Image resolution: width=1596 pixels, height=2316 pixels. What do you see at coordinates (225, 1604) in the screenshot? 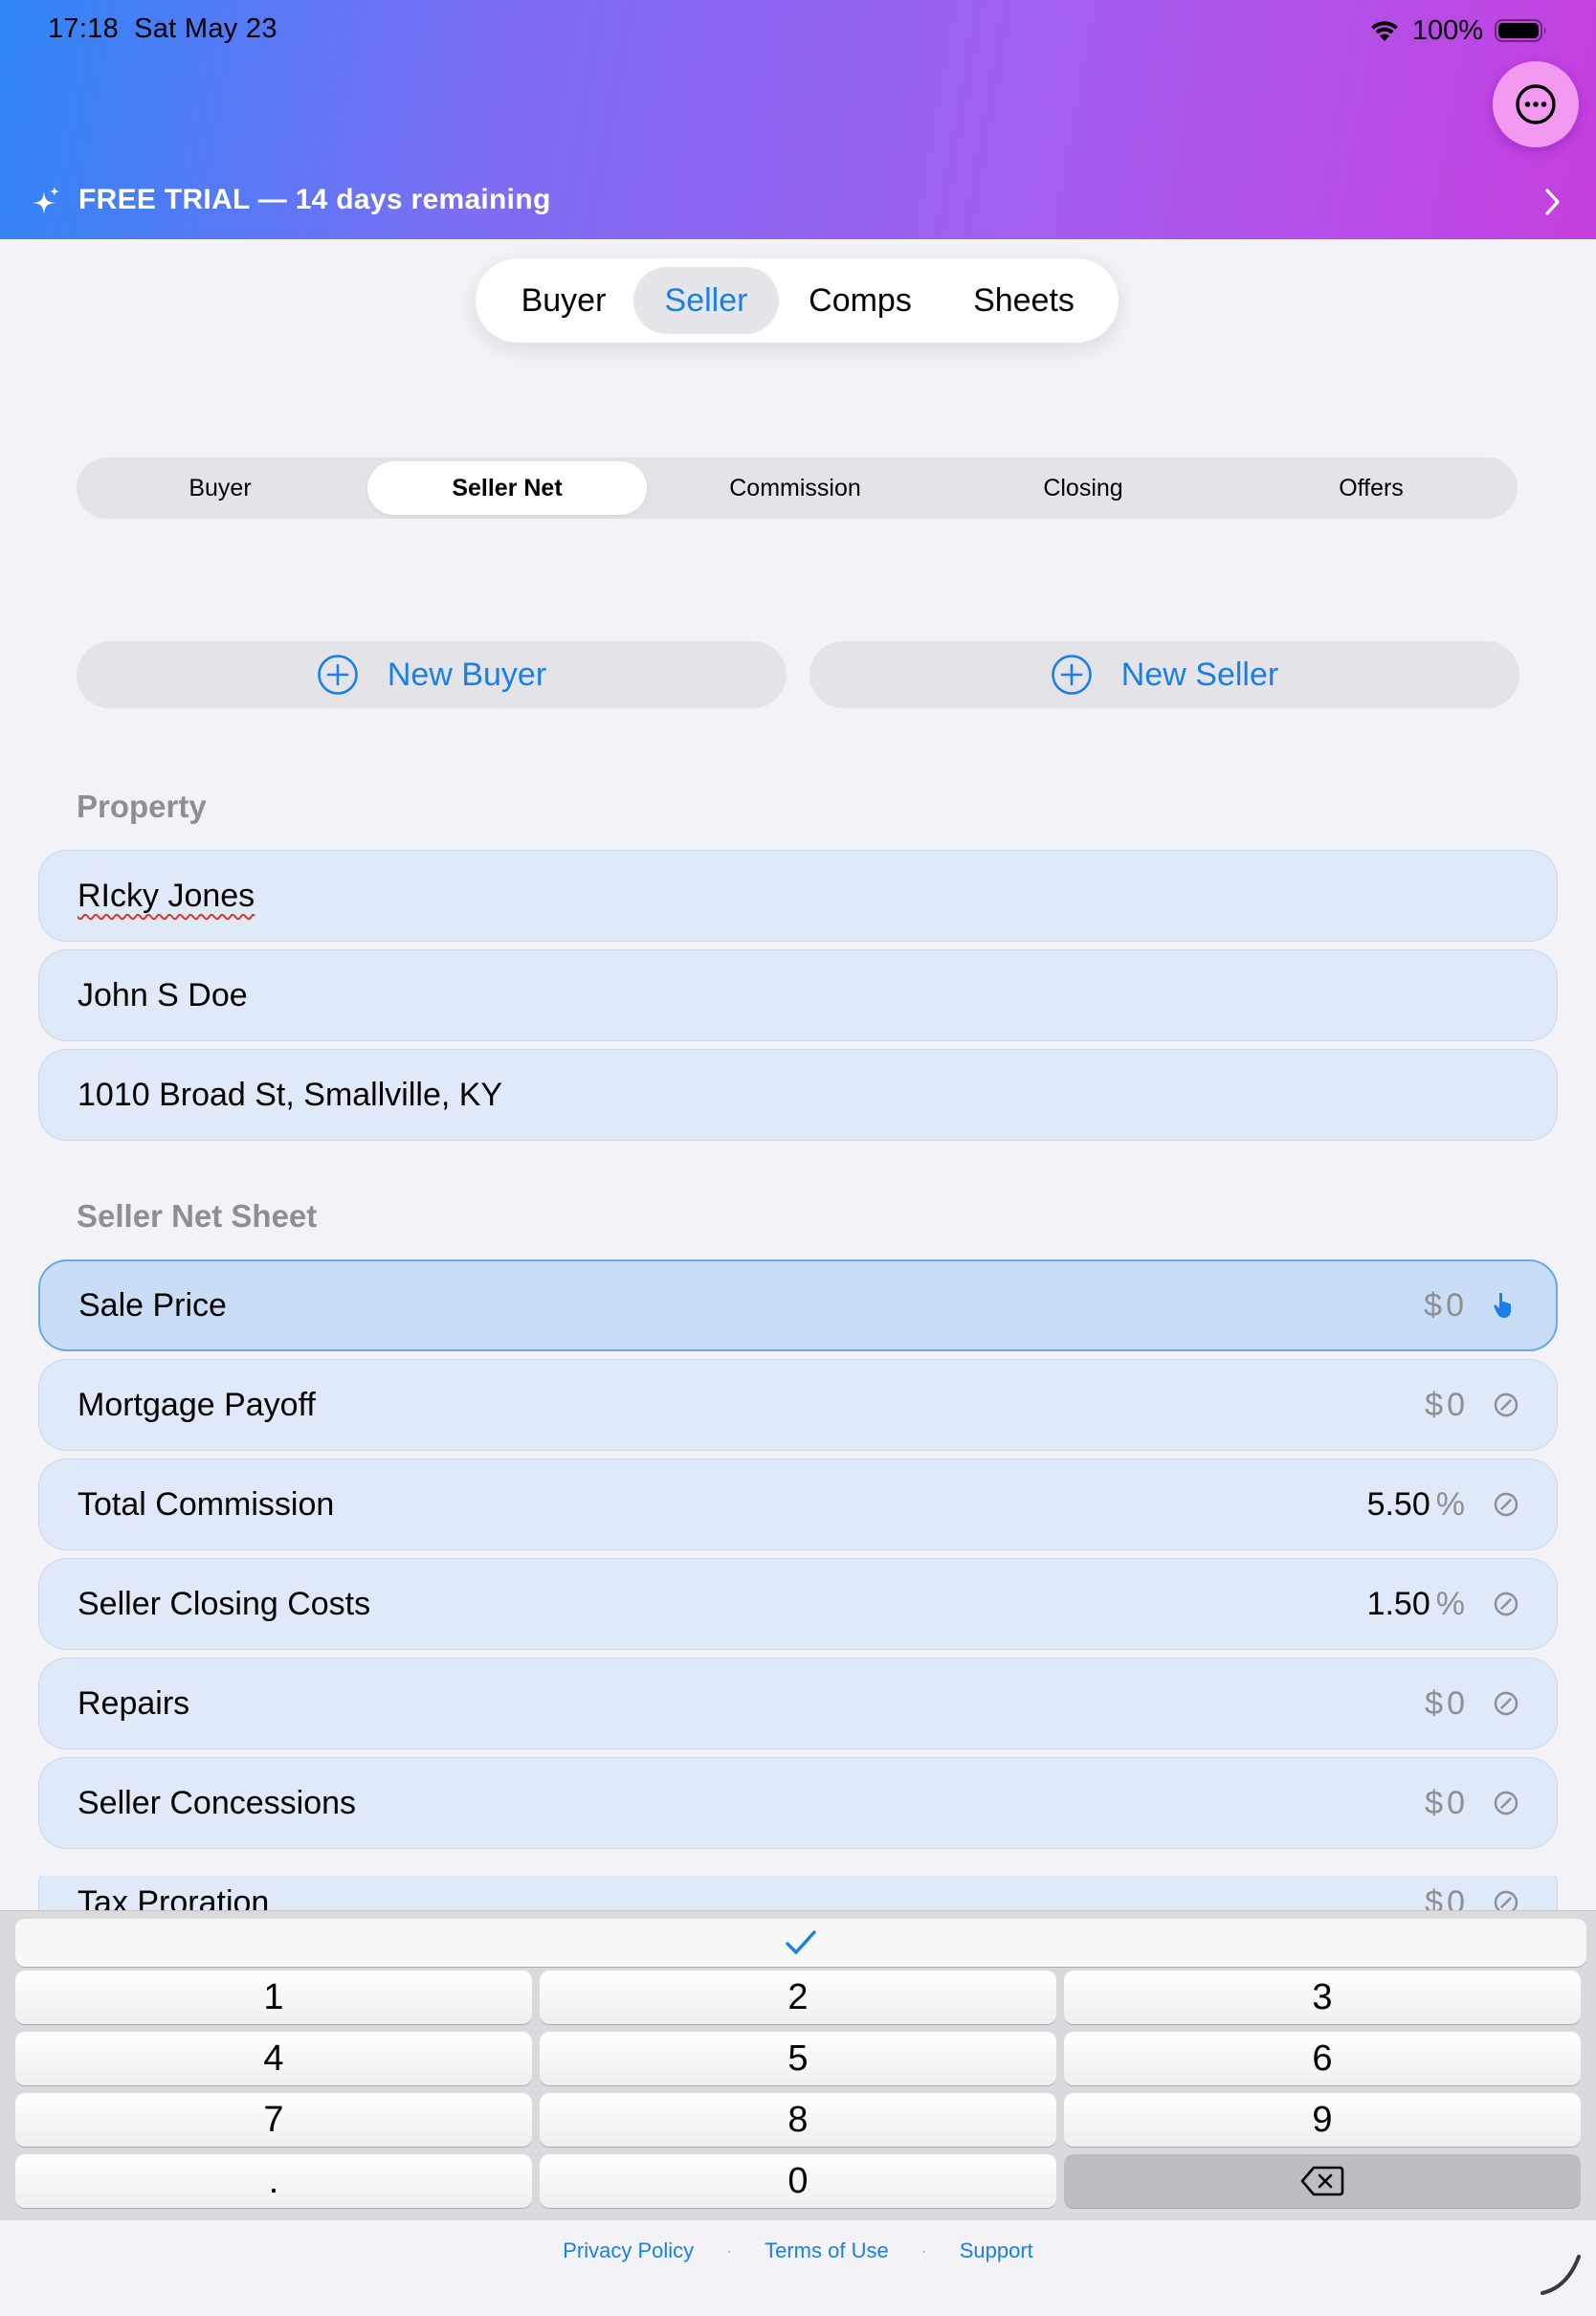
I see `row-label: Seller Closing Costs` at bounding box center [225, 1604].